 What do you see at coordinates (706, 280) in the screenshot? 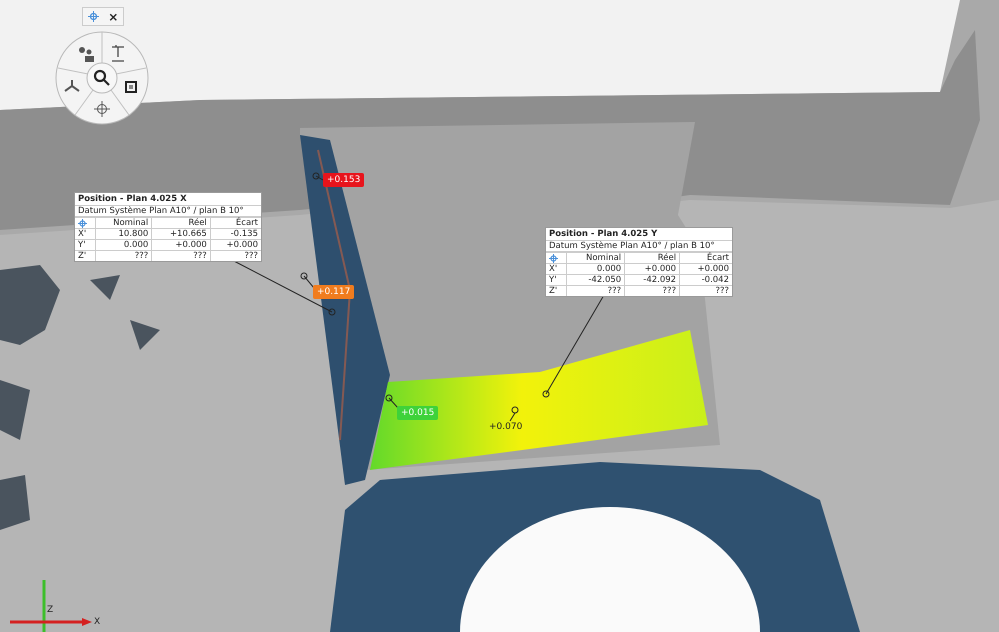
I see `table-cell: -0.042` at bounding box center [706, 280].